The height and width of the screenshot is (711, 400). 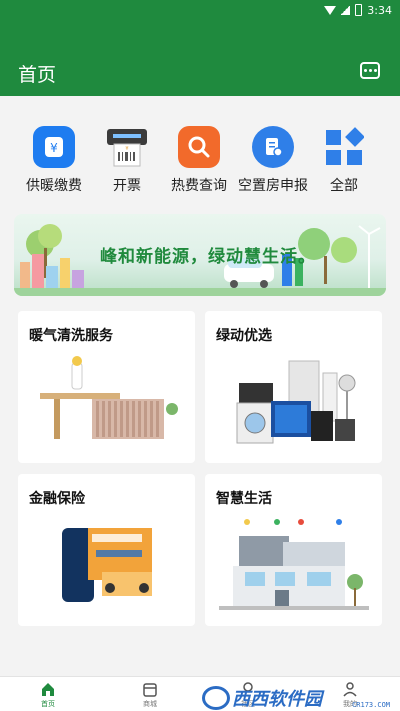 I want to click on search-icon, so click(x=199, y=147).